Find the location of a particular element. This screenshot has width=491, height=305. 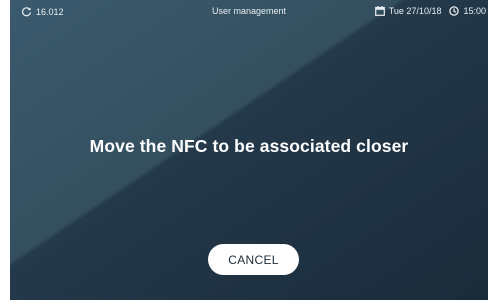

nfc-instruction-message: Move the NFC to be associated closer is located at coordinates (249, 146).